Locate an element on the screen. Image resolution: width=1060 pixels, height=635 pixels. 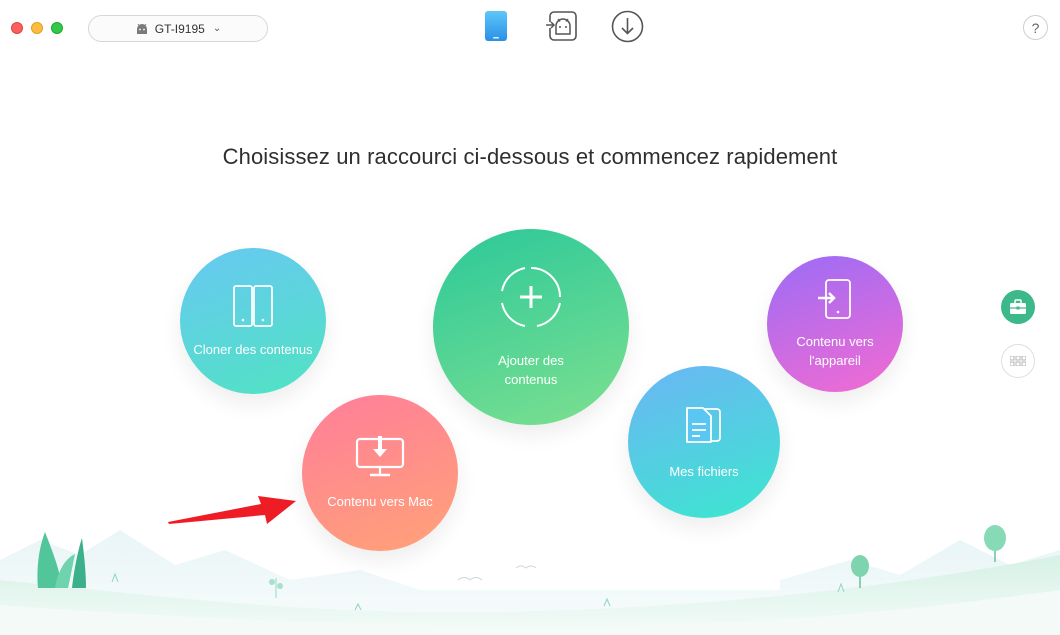
download-tab is located at coordinates (627, 29).